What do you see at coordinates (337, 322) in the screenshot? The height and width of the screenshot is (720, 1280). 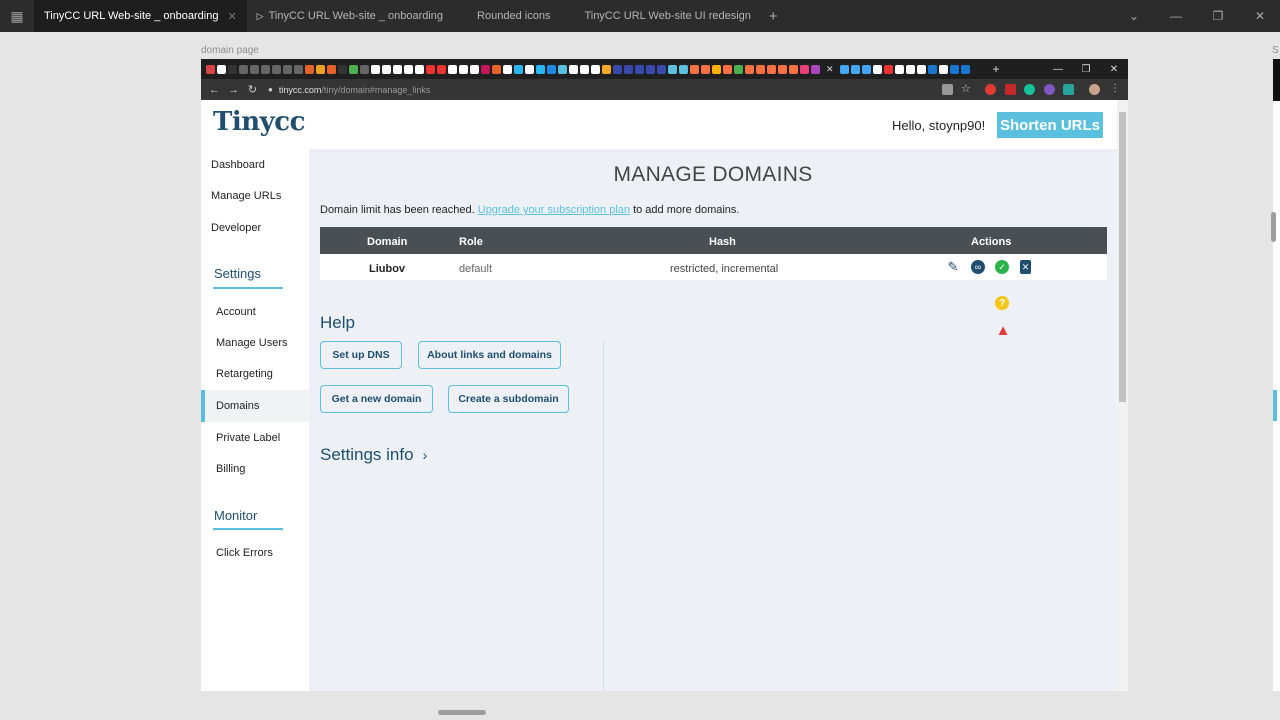 I see `help-heading: Help` at bounding box center [337, 322].